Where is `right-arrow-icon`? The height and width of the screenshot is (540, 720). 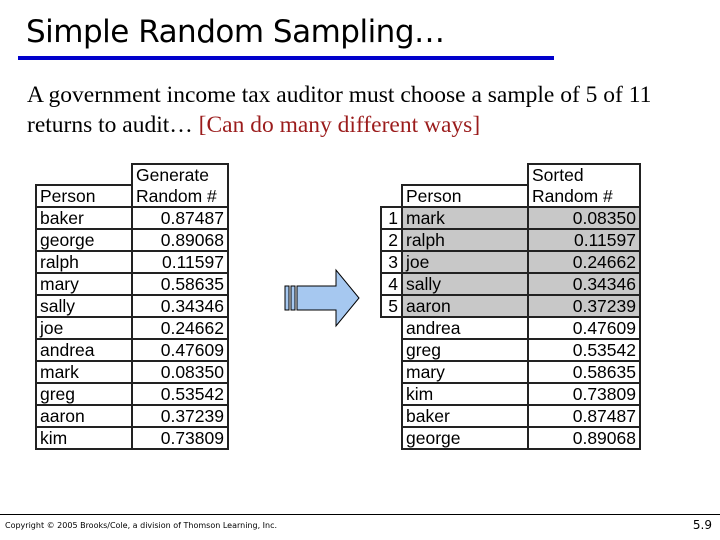 right-arrow-icon is located at coordinates (322, 298).